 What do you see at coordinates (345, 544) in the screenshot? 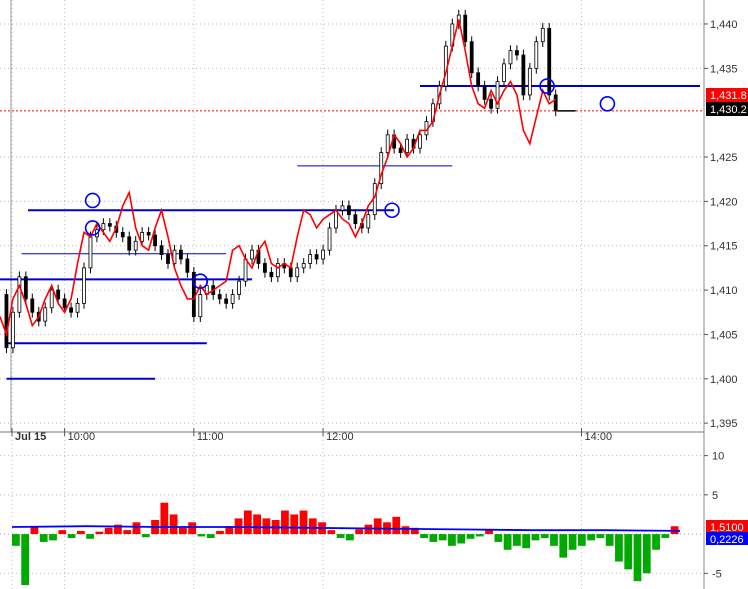
I see `indicator-bars` at bounding box center [345, 544].